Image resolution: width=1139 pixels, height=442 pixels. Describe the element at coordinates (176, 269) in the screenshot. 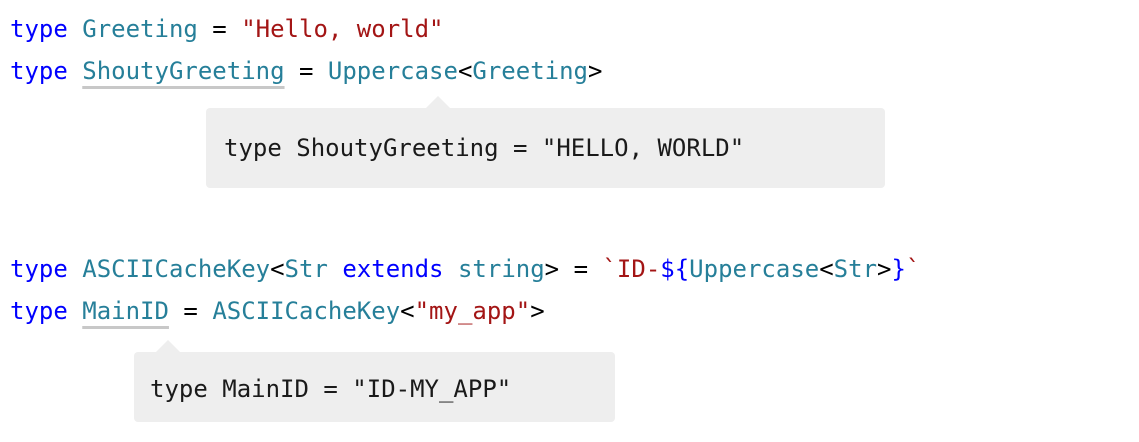

I see `type-name-ascii-cache-key: ASCIICacheKey` at that location.